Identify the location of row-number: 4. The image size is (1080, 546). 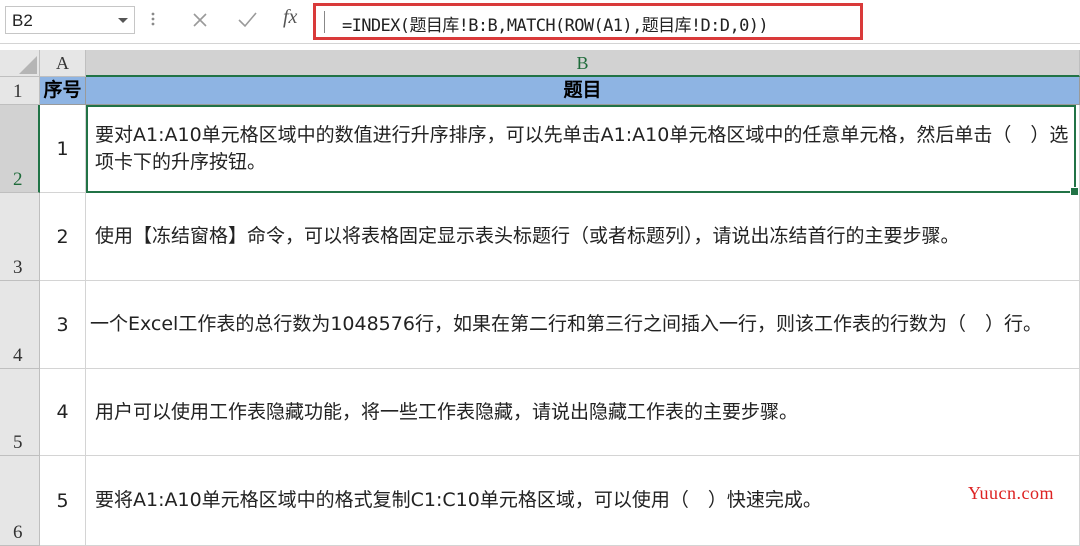
(18, 355).